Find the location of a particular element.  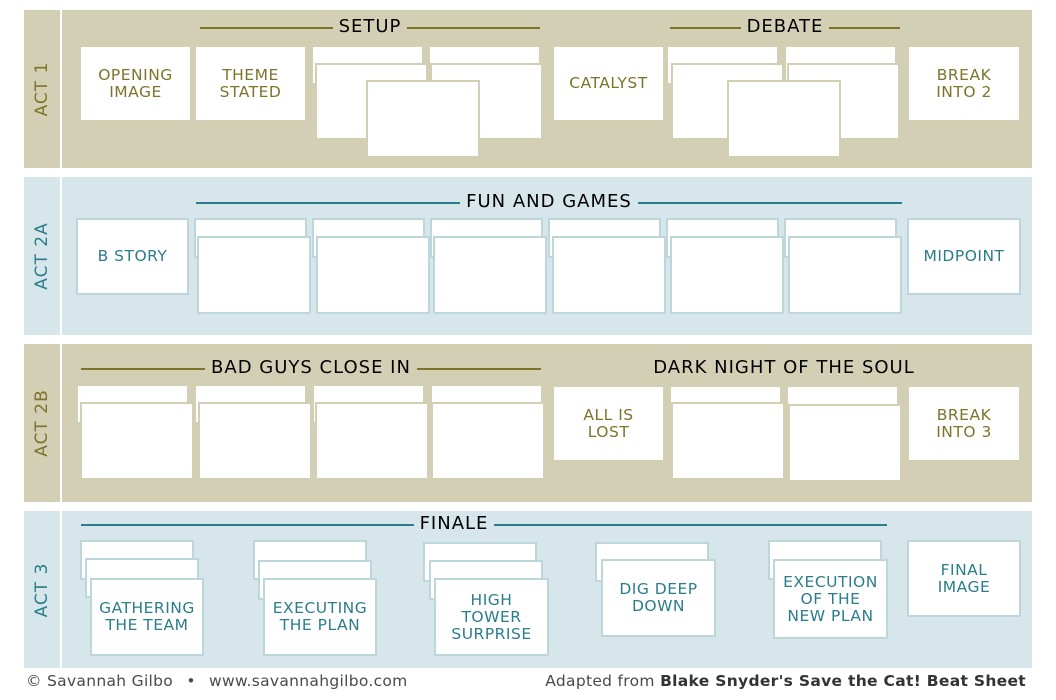

beat-card-label: HIGH TOWER SURPRISE is located at coordinates (491, 616).